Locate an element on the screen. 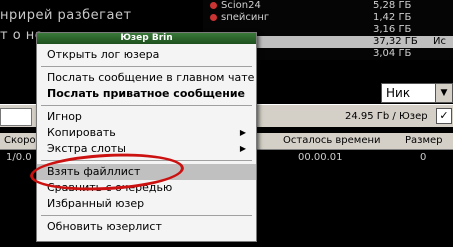 The image size is (453, 247). transfer-size: 0 is located at coordinates (423, 157).